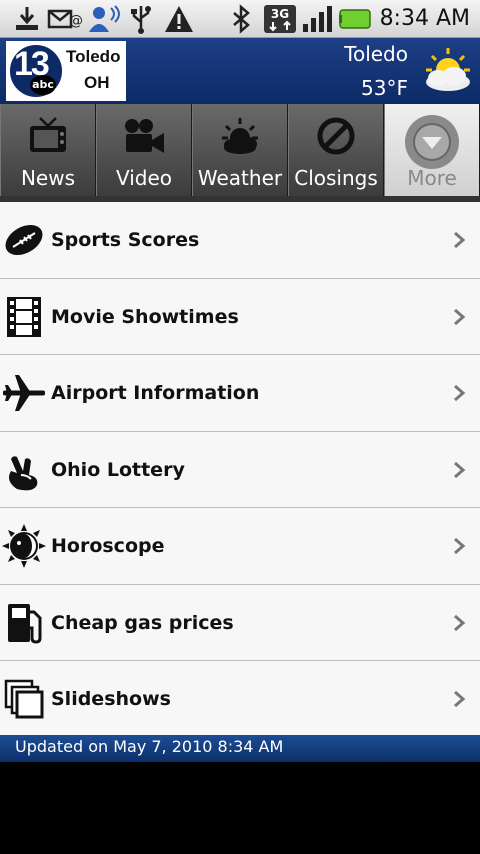 This screenshot has height=854, width=480. What do you see at coordinates (141, 19) in the screenshot?
I see `usb-icon` at bounding box center [141, 19].